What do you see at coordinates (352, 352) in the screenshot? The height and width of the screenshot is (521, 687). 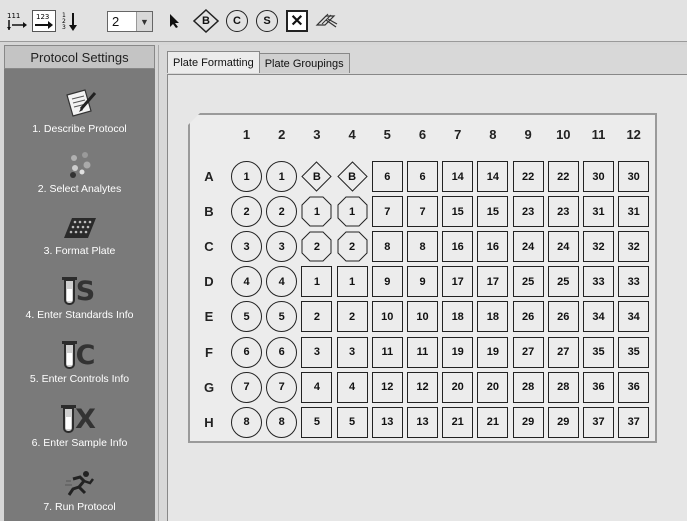 I see `well-F4: 3` at bounding box center [352, 352].